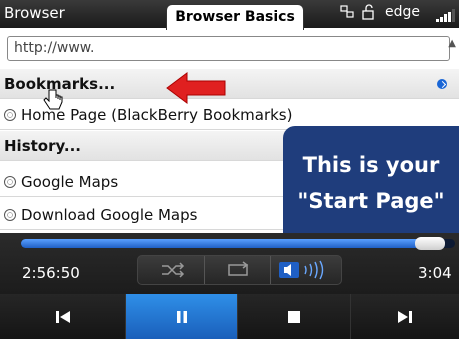 The width and height of the screenshot is (459, 339). What do you see at coordinates (51, 273) in the screenshot?
I see `time-elapsed: 2:56:50` at bounding box center [51, 273].